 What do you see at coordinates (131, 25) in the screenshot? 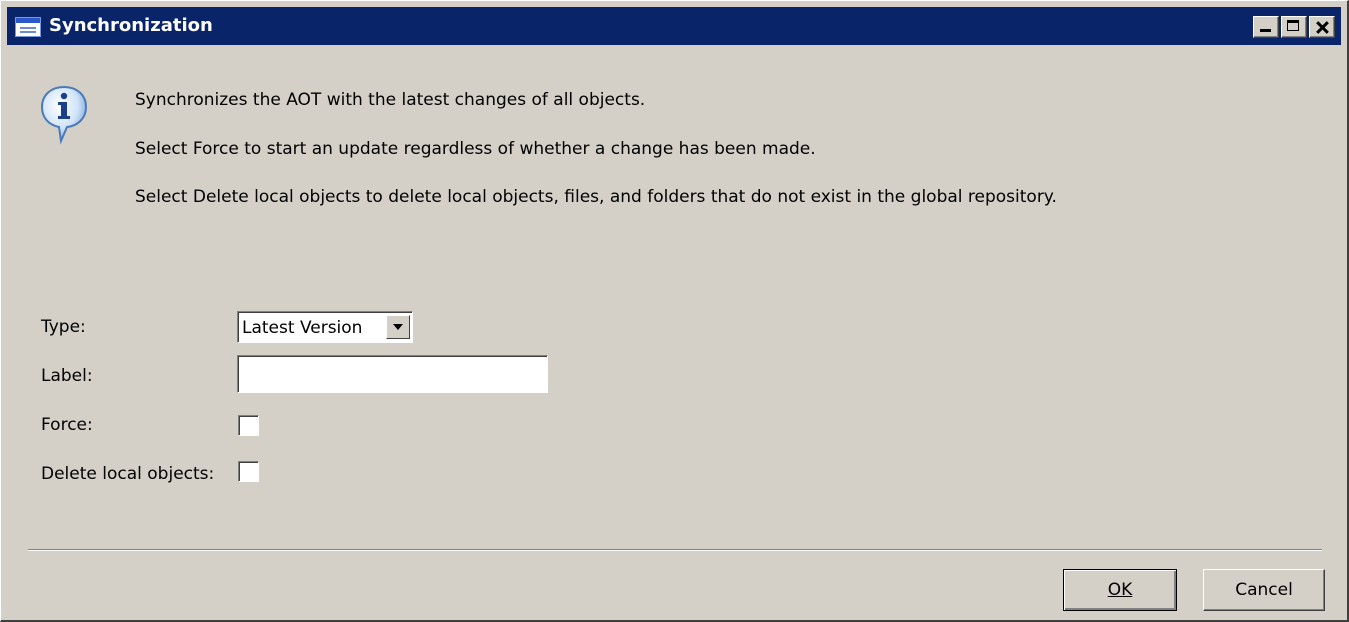
I see `window-title: Synchronization` at bounding box center [131, 25].